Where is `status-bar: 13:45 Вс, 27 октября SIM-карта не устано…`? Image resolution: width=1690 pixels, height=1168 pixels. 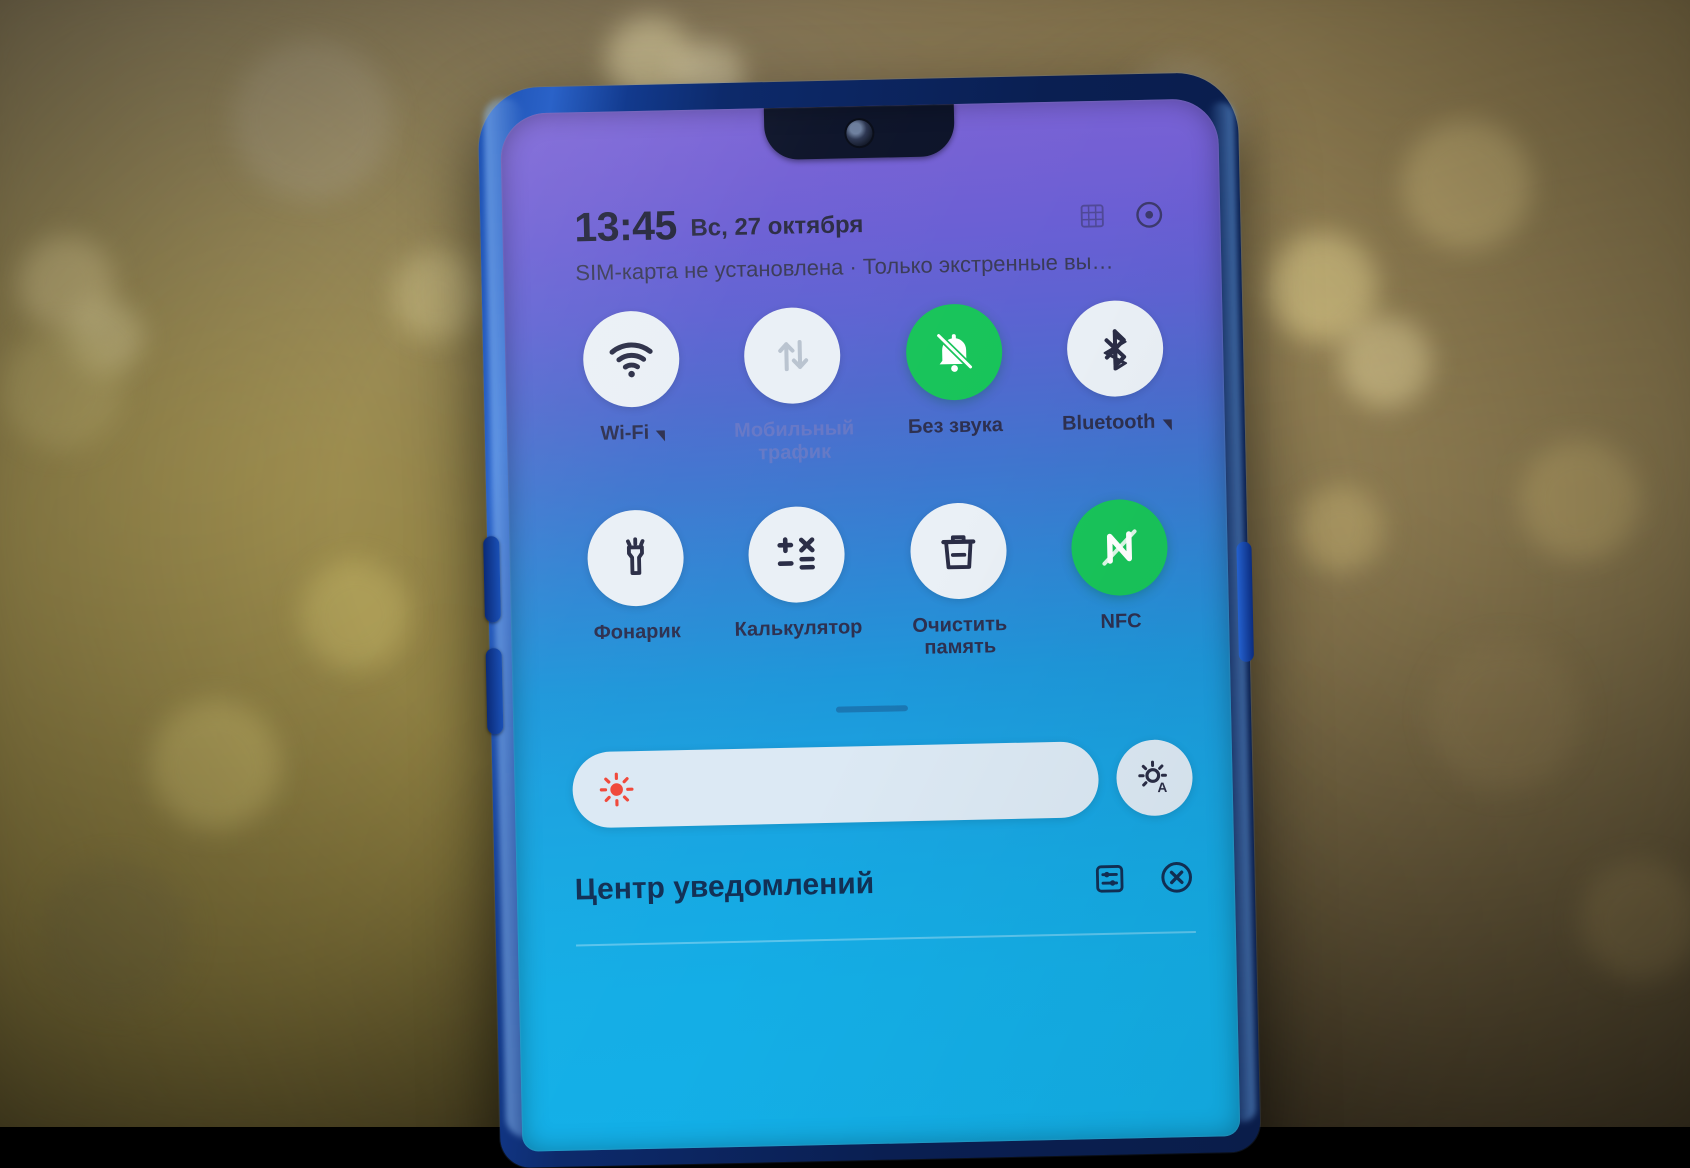
status-bar: 13:45 Вс, 27 октября SIM-карта не устано… is located at coordinates (861, 232).